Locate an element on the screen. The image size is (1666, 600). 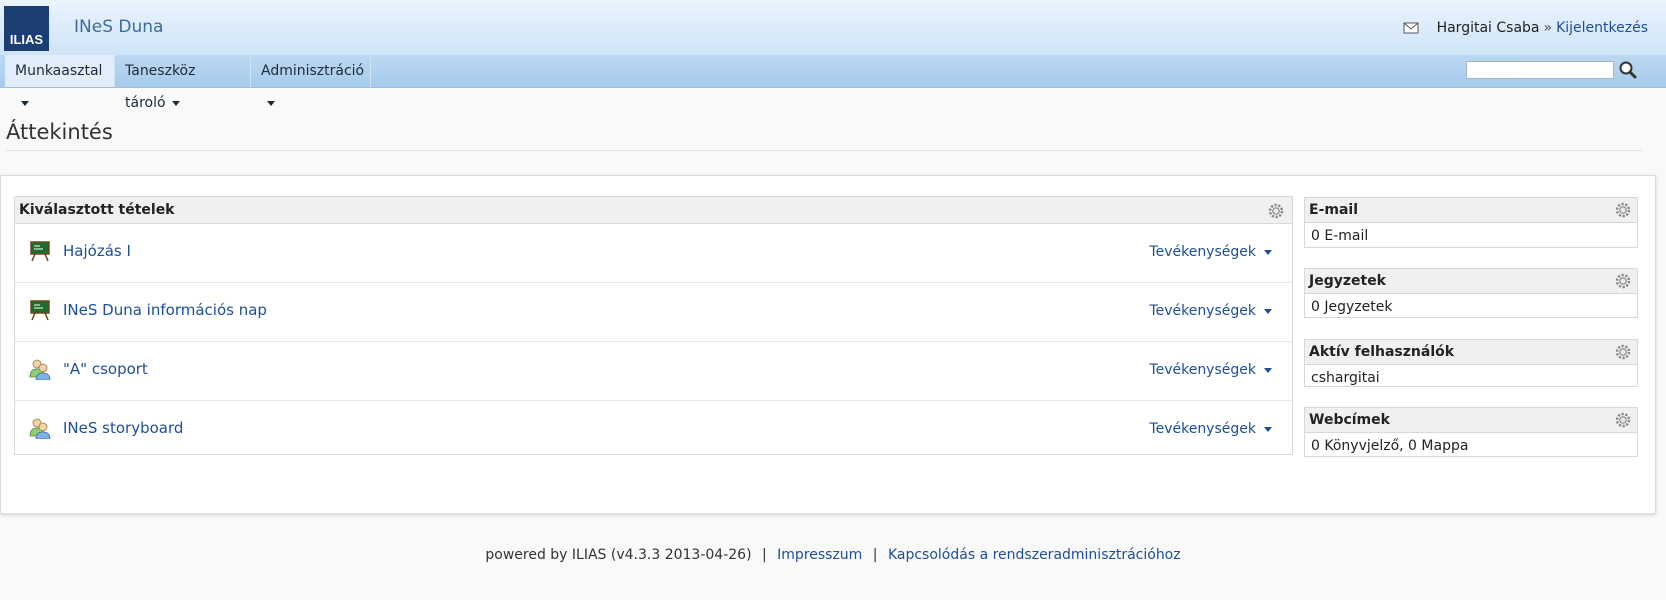
active-users-block: Aktív felhasználók cshargitai is located at coordinates (1471, 363).